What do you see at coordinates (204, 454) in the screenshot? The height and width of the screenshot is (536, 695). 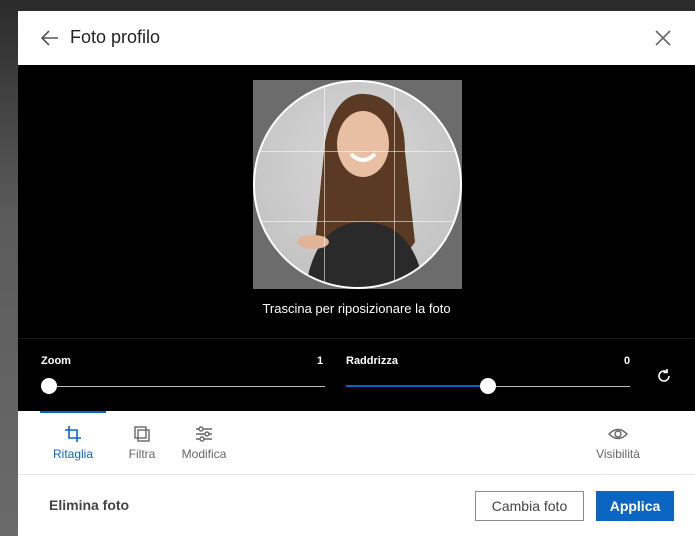 I see `tab-label: Modifica` at bounding box center [204, 454].